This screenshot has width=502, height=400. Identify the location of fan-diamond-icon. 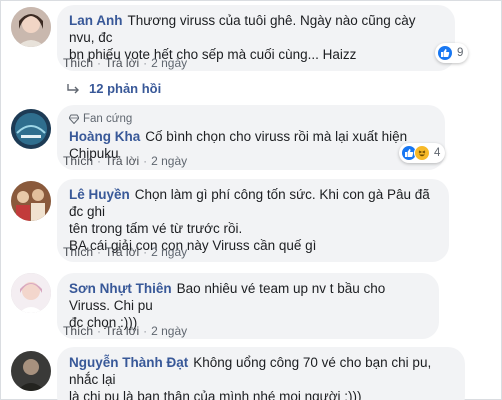
(74, 119).